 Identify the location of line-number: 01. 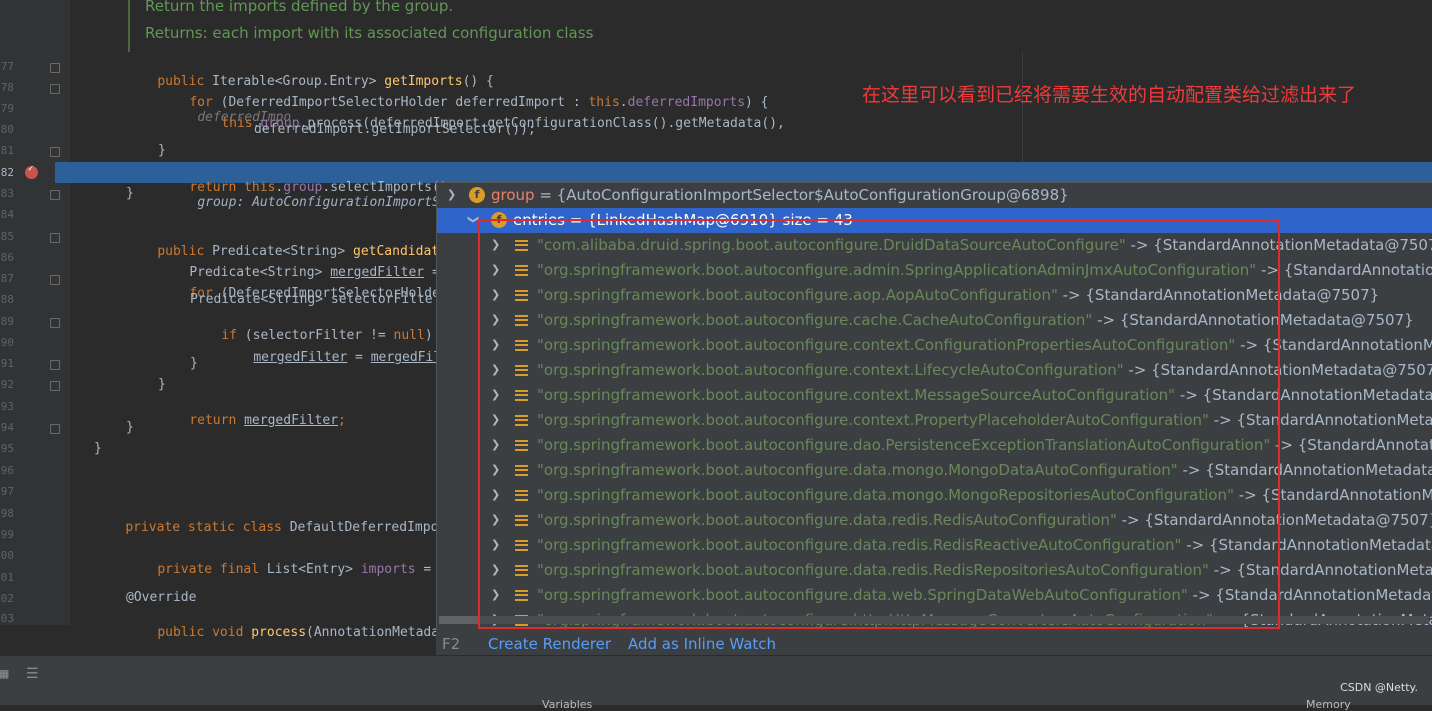
(7, 577).